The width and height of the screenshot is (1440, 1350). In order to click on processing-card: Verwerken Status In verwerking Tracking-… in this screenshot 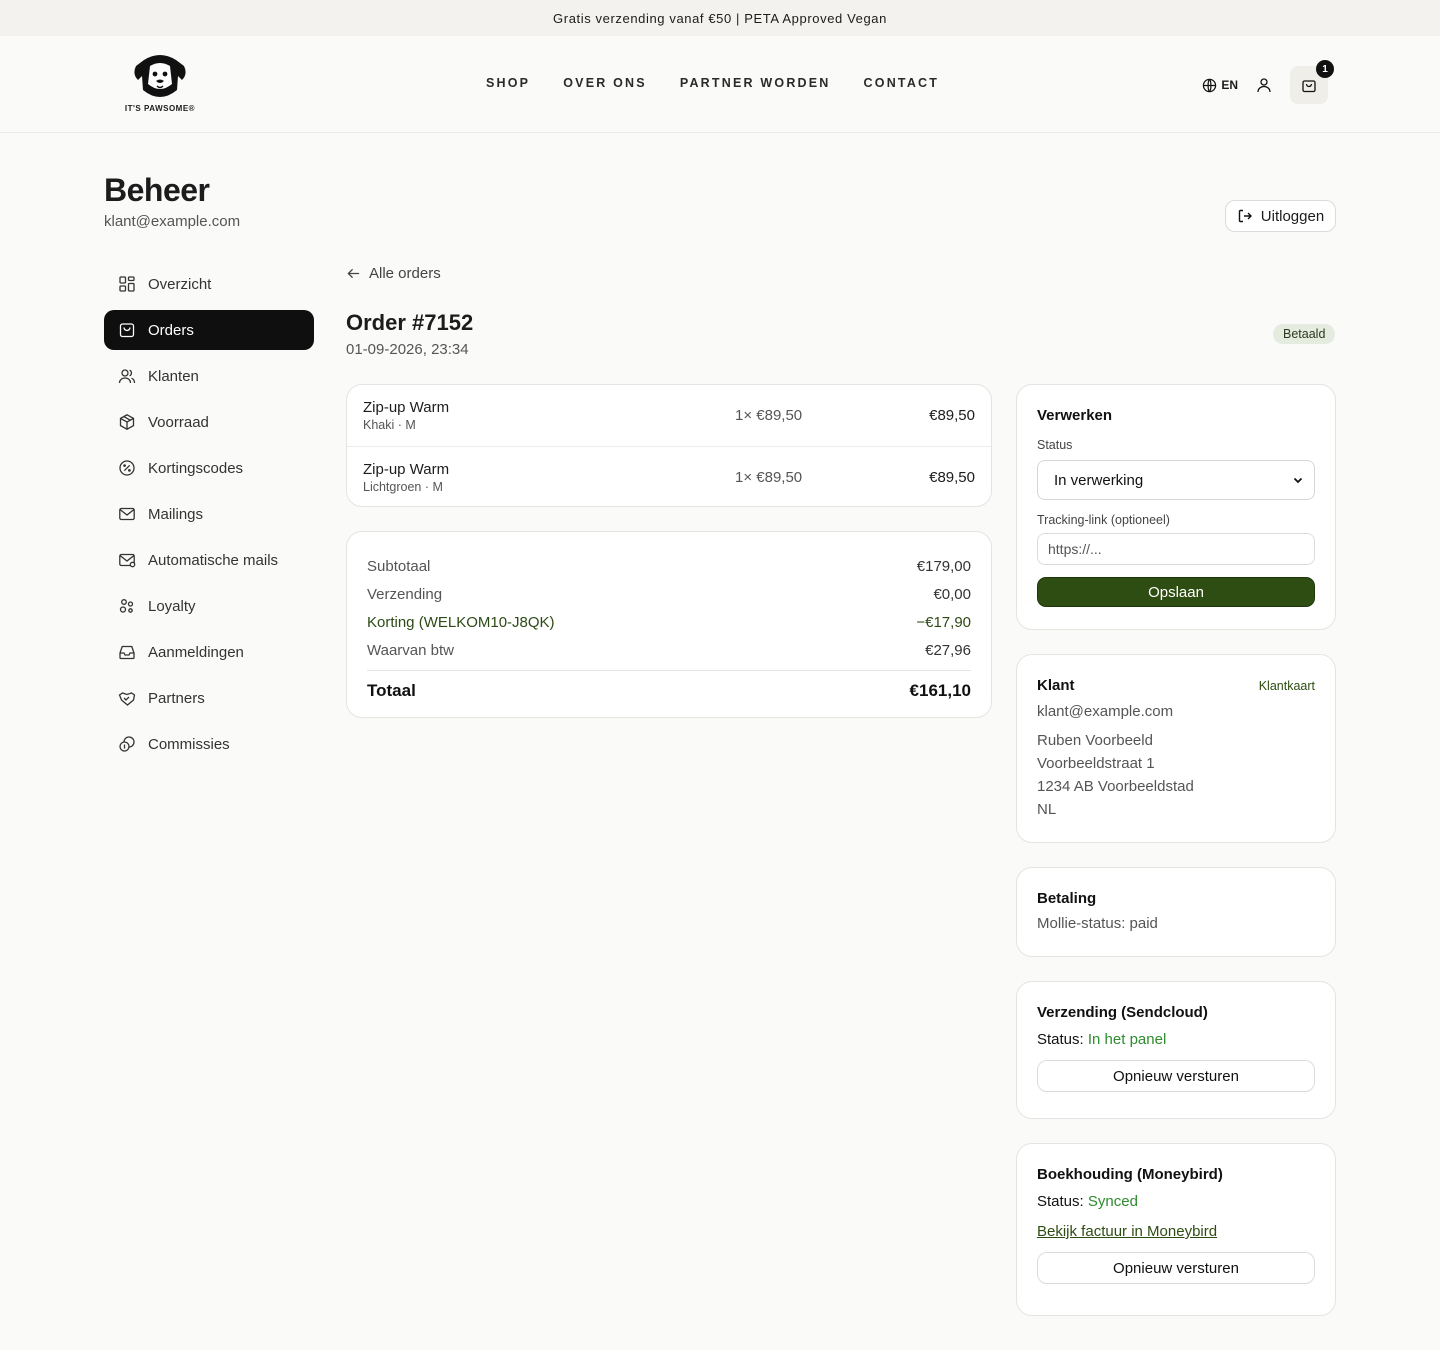, I will do `click(1176, 507)`.